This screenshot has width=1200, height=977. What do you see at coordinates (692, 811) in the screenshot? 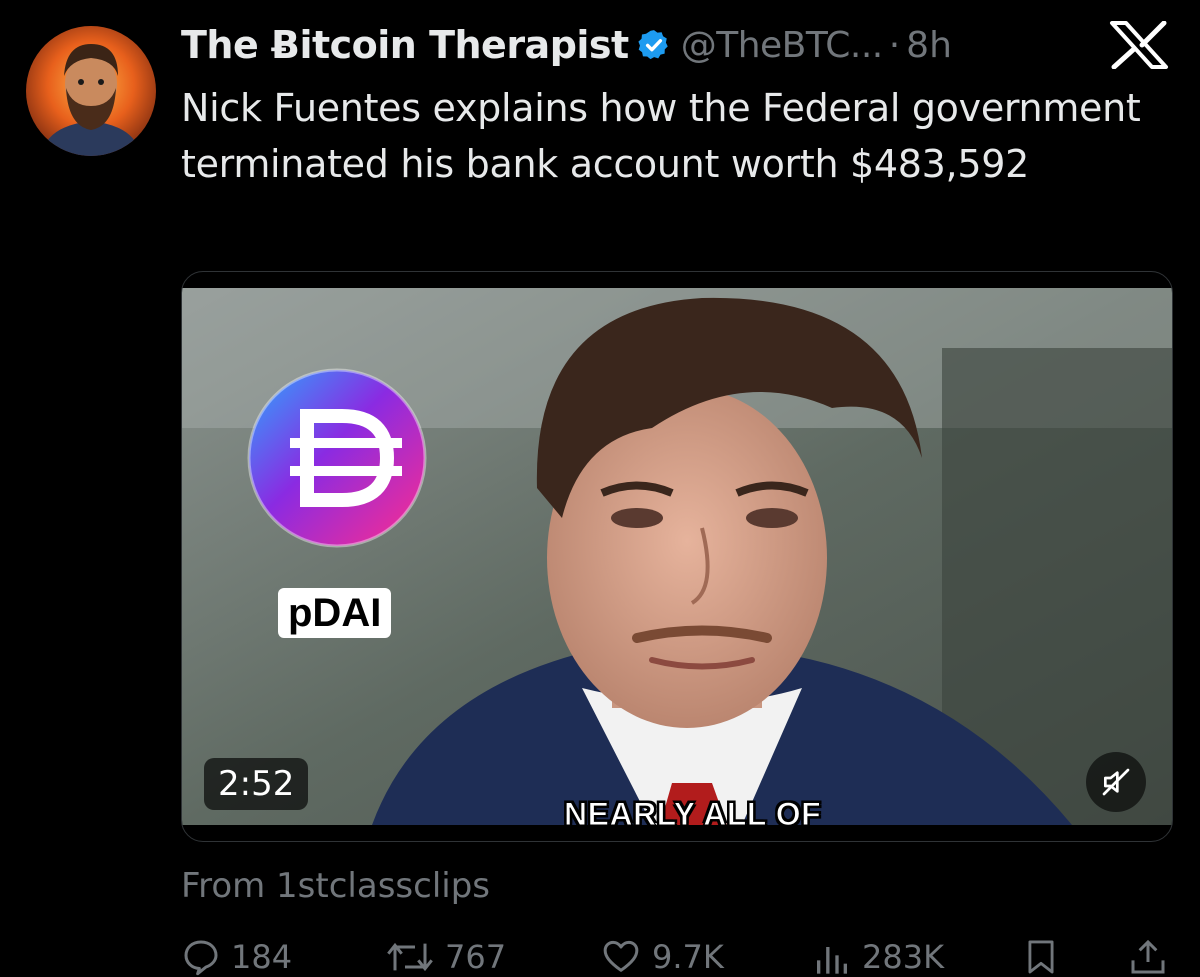
I see `video-caption: NEARLY ALL OF` at bounding box center [692, 811].